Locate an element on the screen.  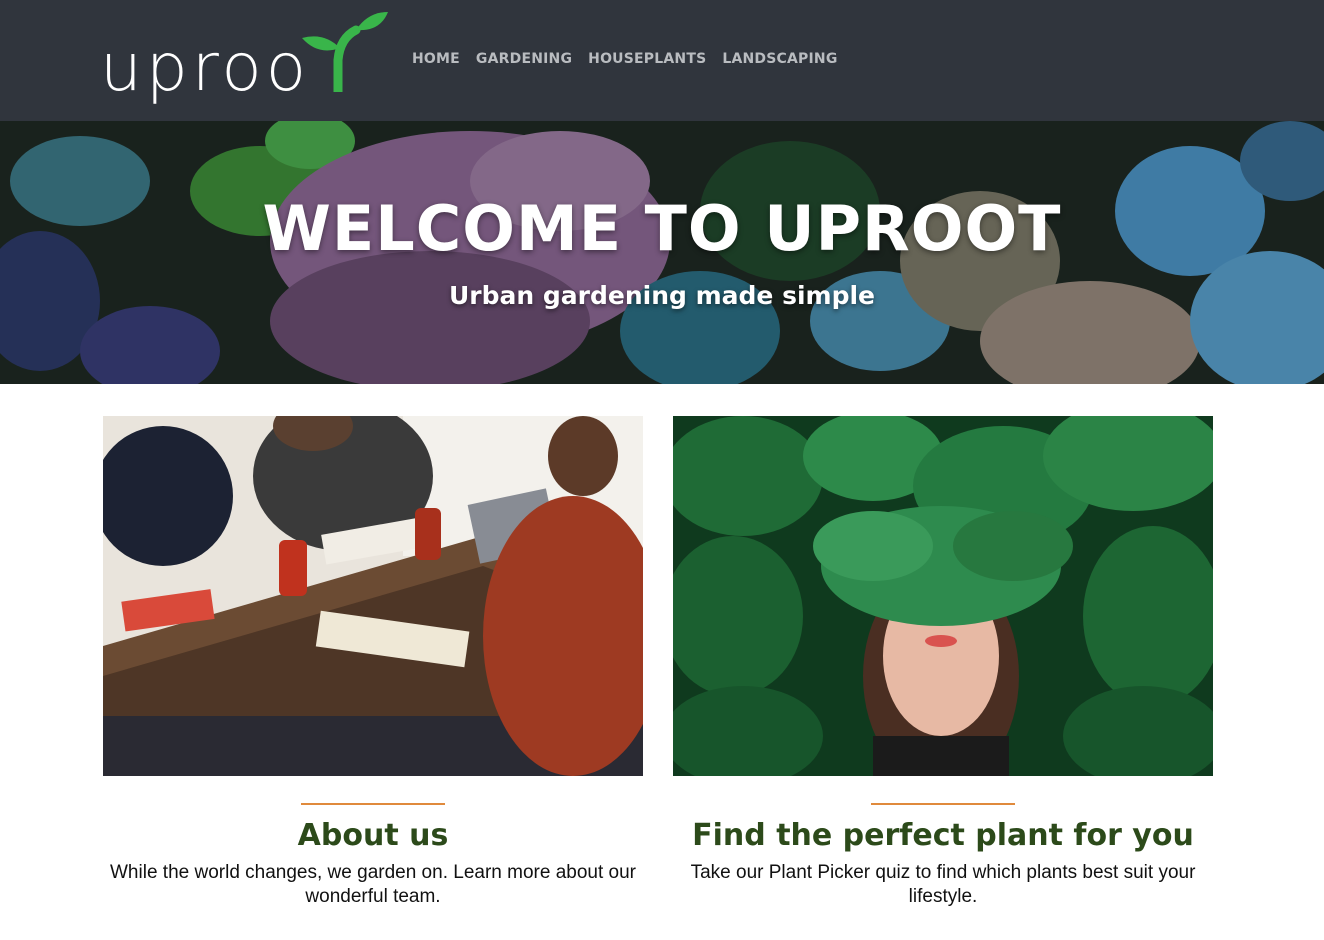
nav-link-gardening: GARDENING is located at coordinates (524, 59).